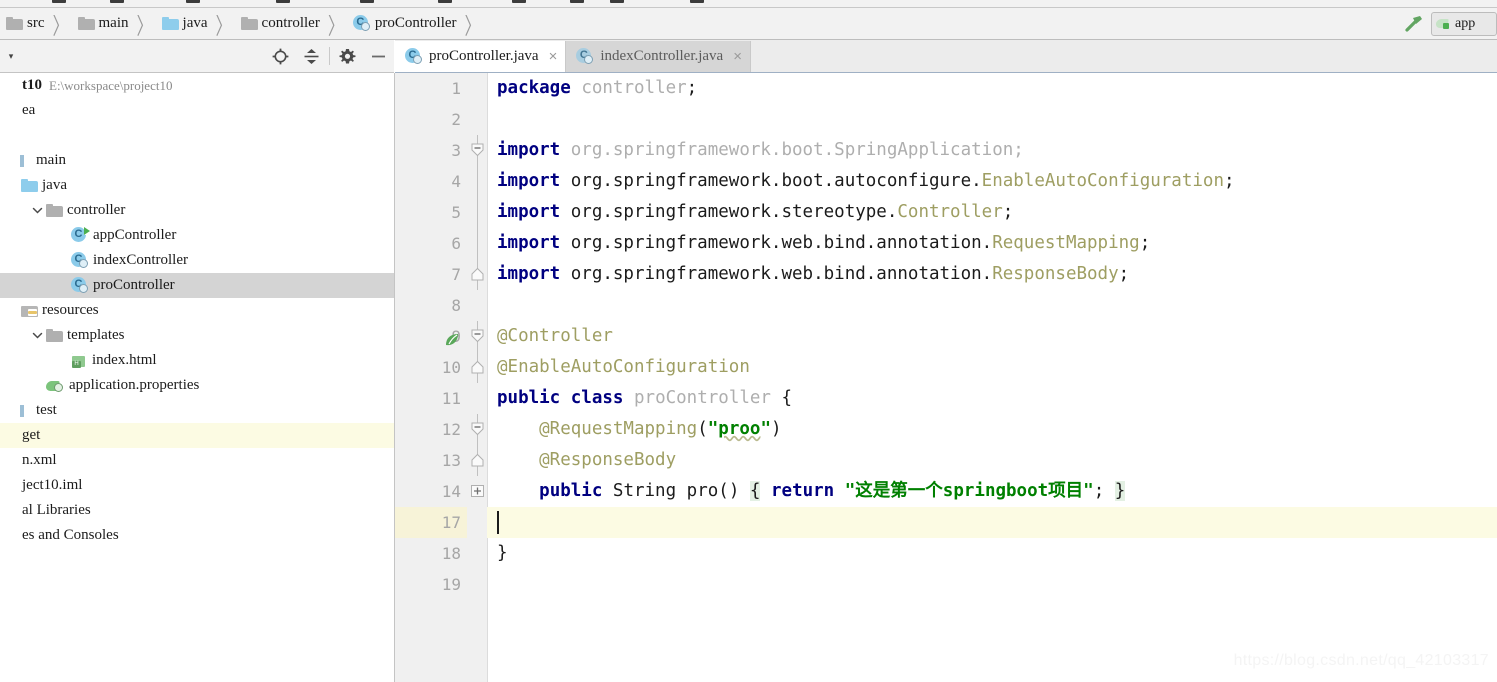 The width and height of the screenshot is (1497, 682). What do you see at coordinates (992, 367) in the screenshot?
I see `code-text: @EnableAutoConfiguration` at bounding box center [992, 367].